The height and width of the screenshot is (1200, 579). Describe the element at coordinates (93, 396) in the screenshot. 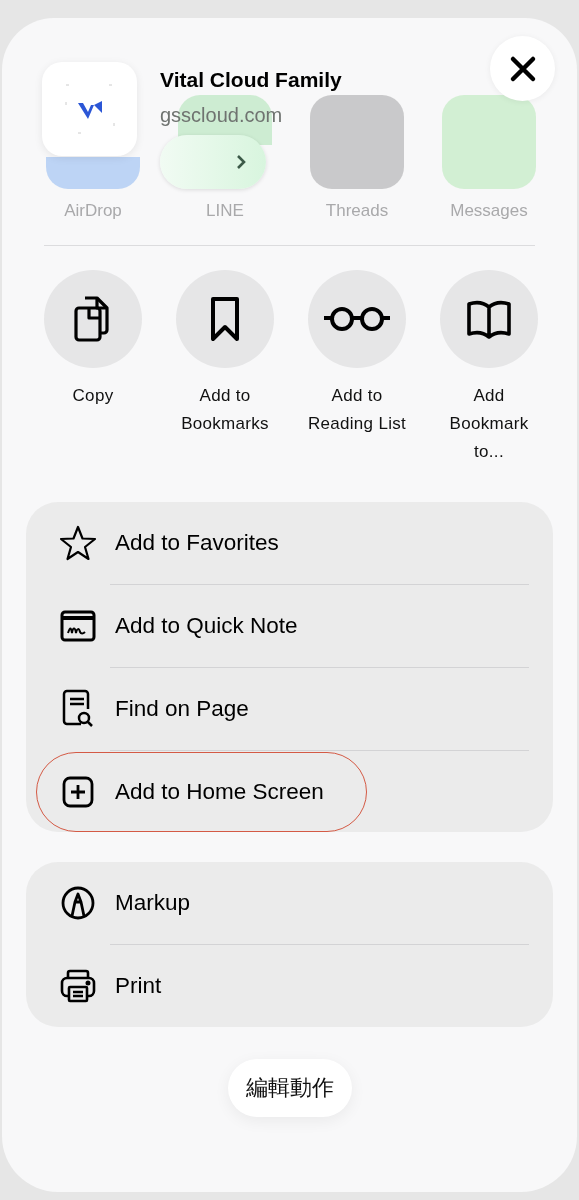

I see `action-label: Copy` at that location.